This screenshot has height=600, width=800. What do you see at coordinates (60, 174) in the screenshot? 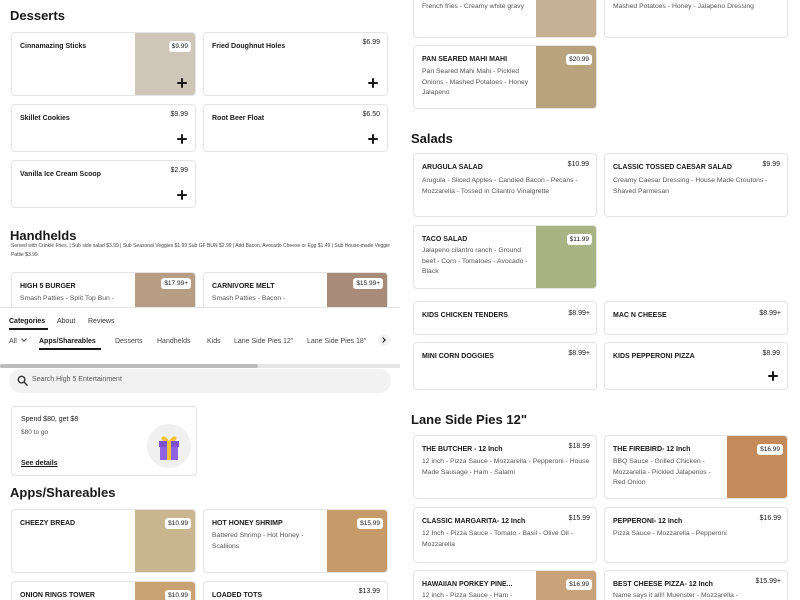
I see `item-name: Vanilla Ice Cream Scoop` at bounding box center [60, 174].